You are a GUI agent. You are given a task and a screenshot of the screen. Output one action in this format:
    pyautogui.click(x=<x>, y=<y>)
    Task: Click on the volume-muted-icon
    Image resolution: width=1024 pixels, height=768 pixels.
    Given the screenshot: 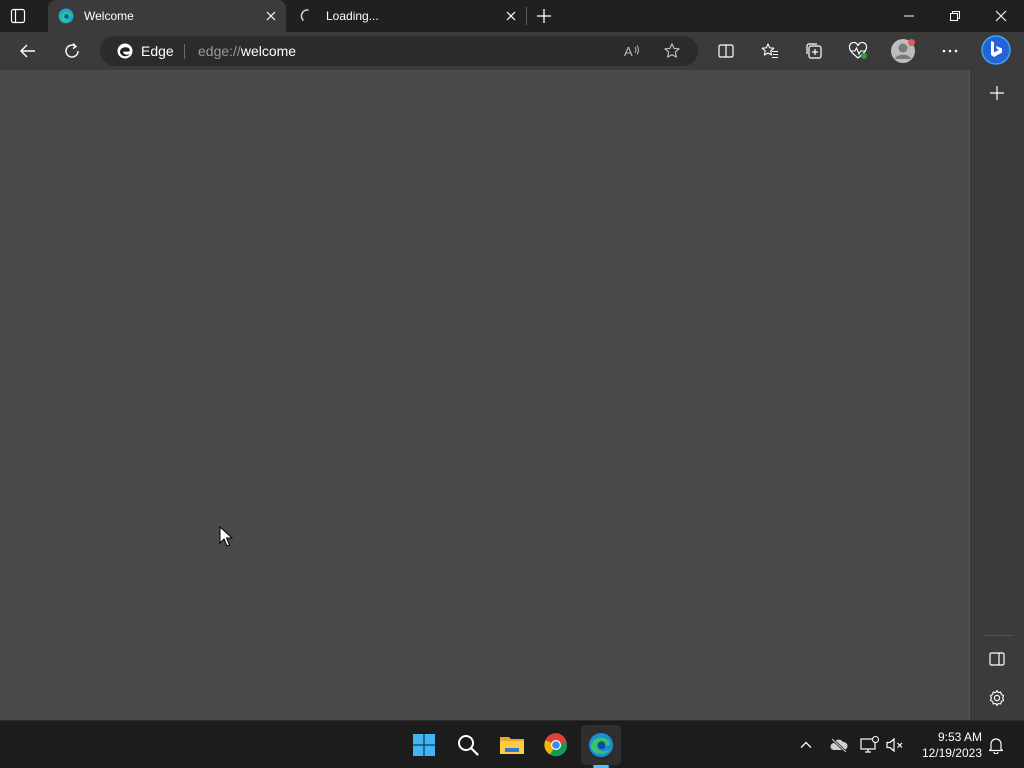 What is the action you would take?
    pyautogui.click(x=895, y=745)
    